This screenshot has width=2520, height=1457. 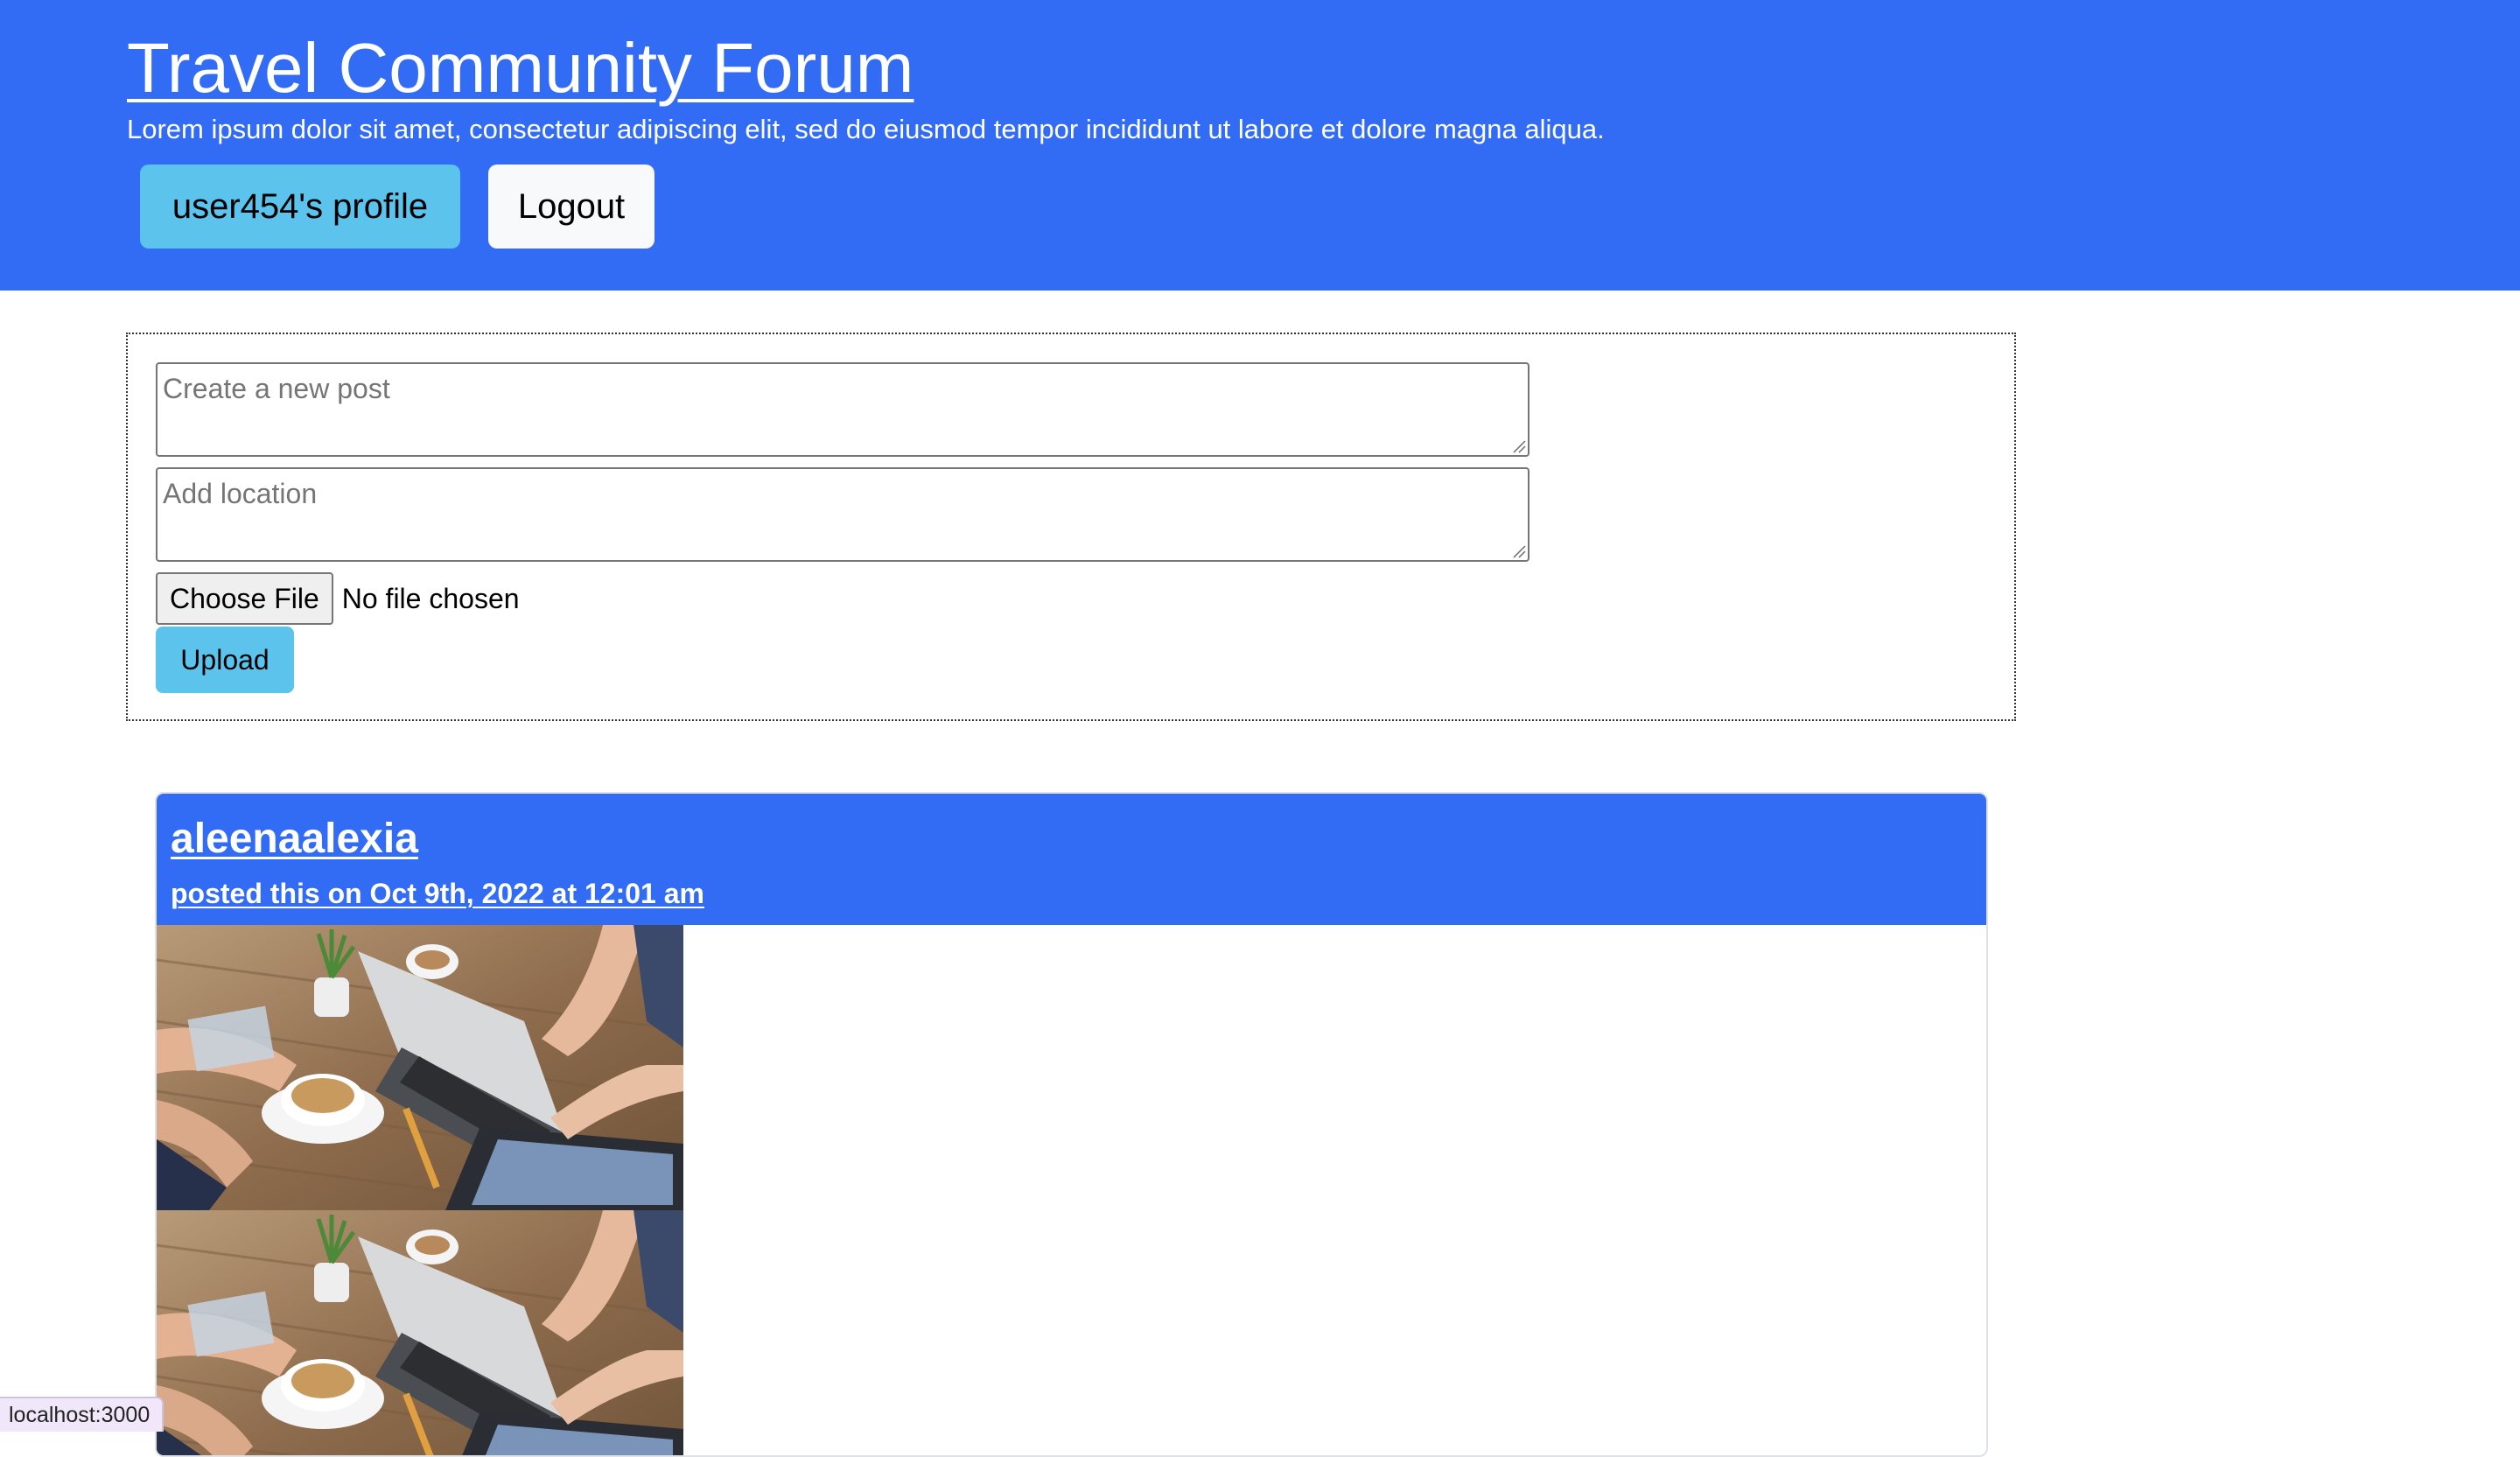 I want to click on upload-button: Upload, so click(x=225, y=660).